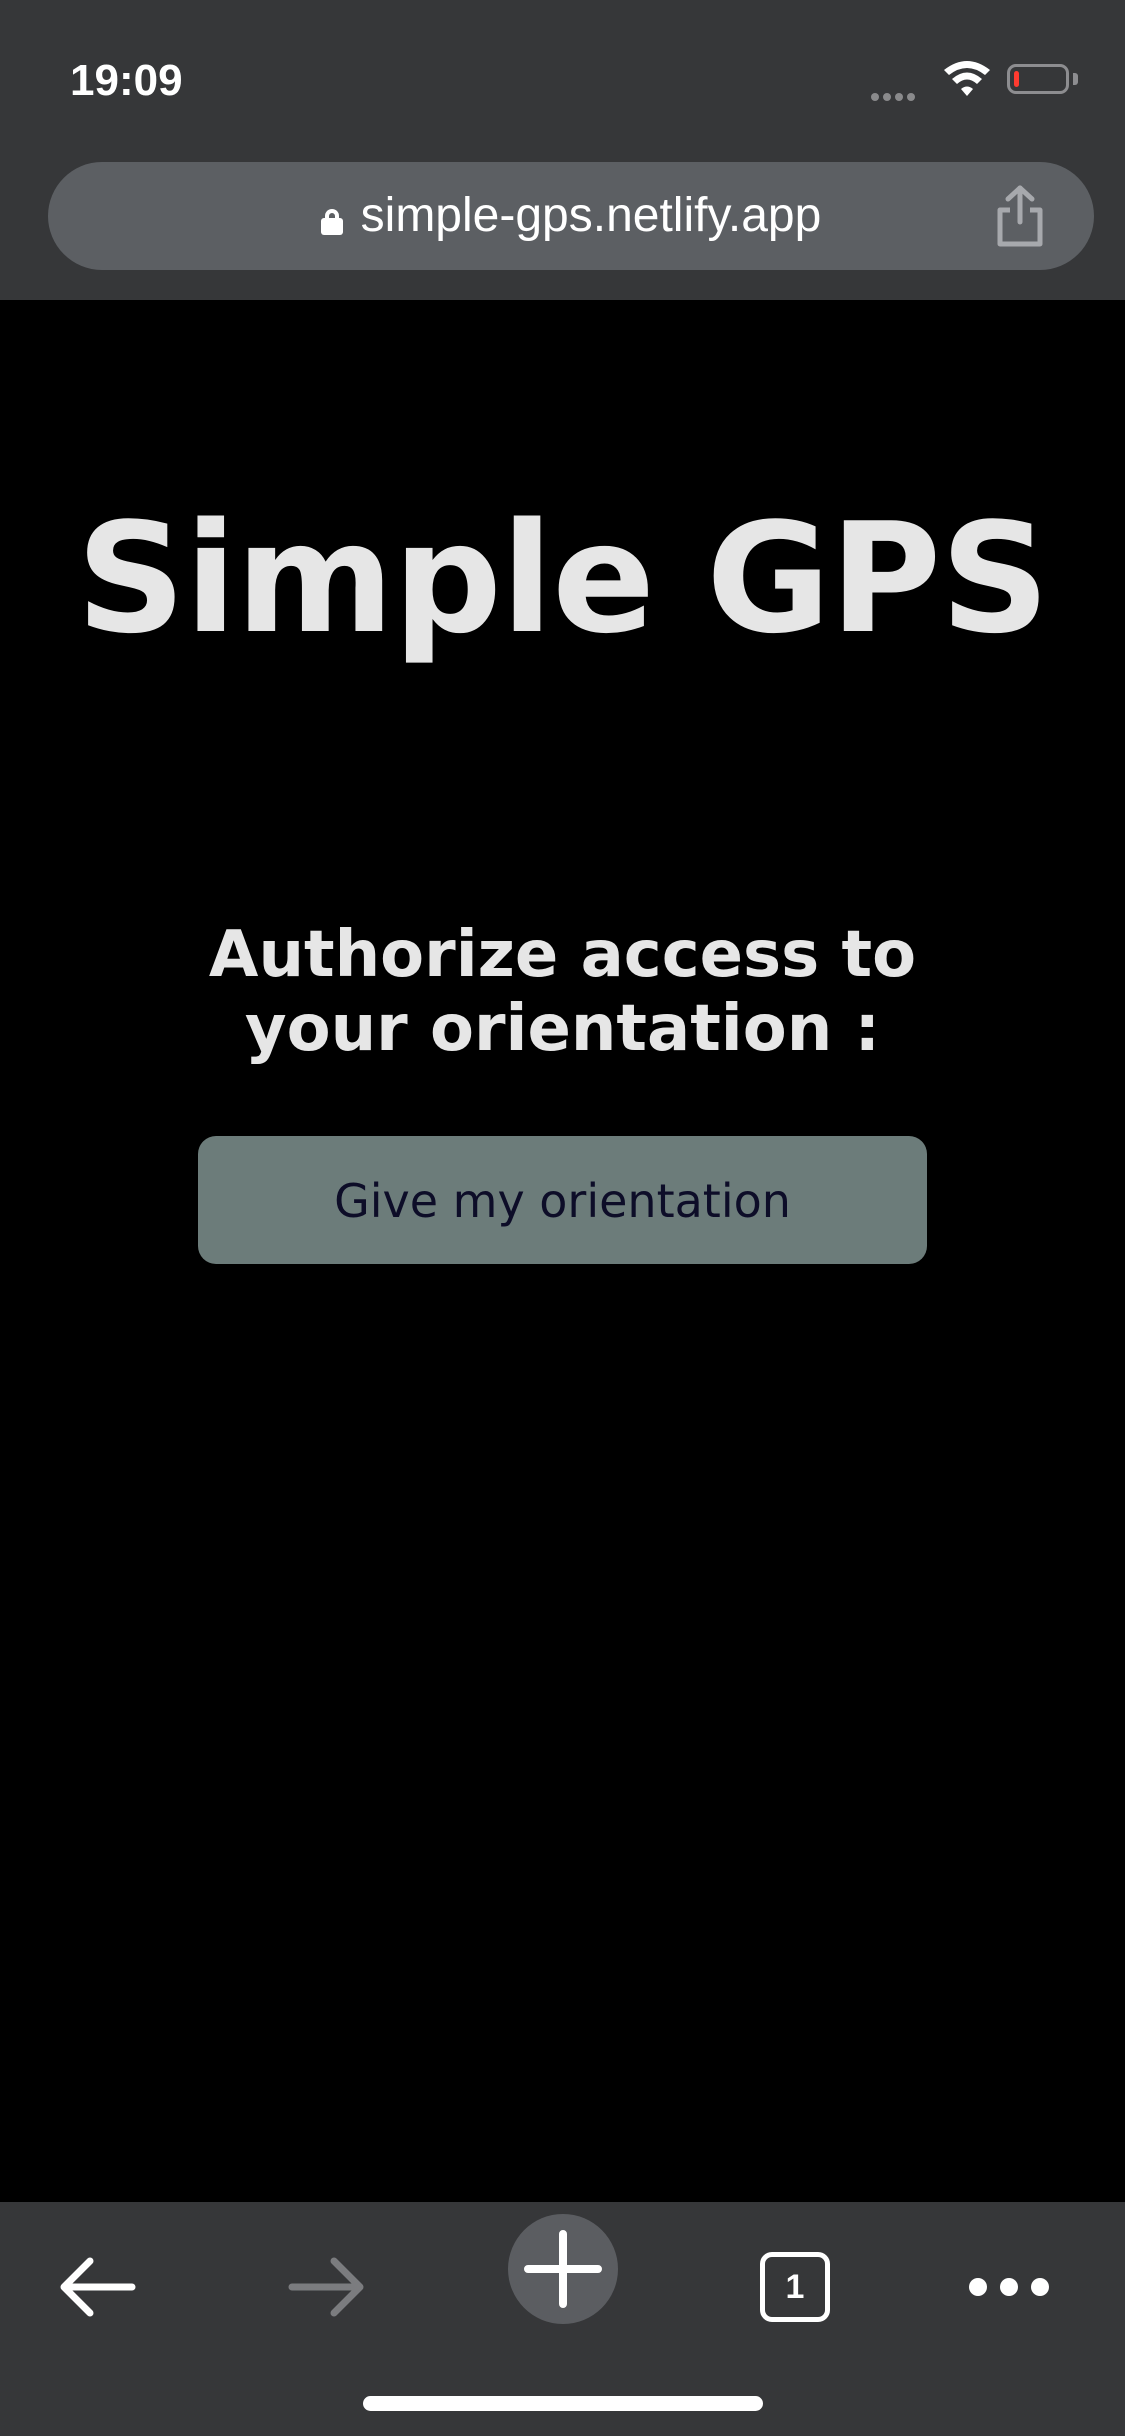 The height and width of the screenshot is (2436, 1125). Describe the element at coordinates (1016, 79) in the screenshot. I see `battery-level` at that location.